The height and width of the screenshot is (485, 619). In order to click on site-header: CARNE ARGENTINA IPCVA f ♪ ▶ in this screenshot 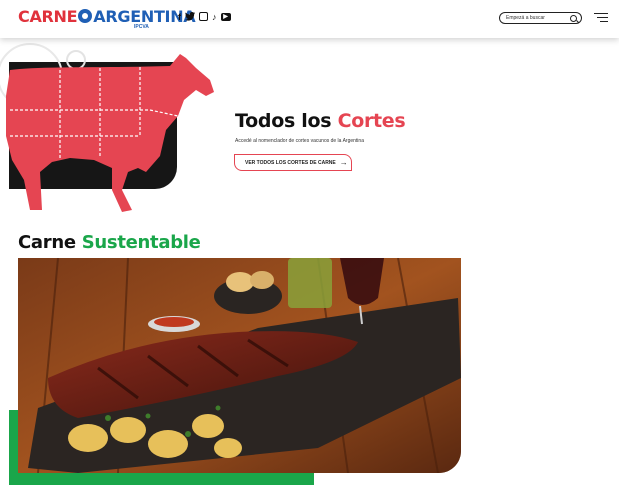, I will do `click(309, 19)`.